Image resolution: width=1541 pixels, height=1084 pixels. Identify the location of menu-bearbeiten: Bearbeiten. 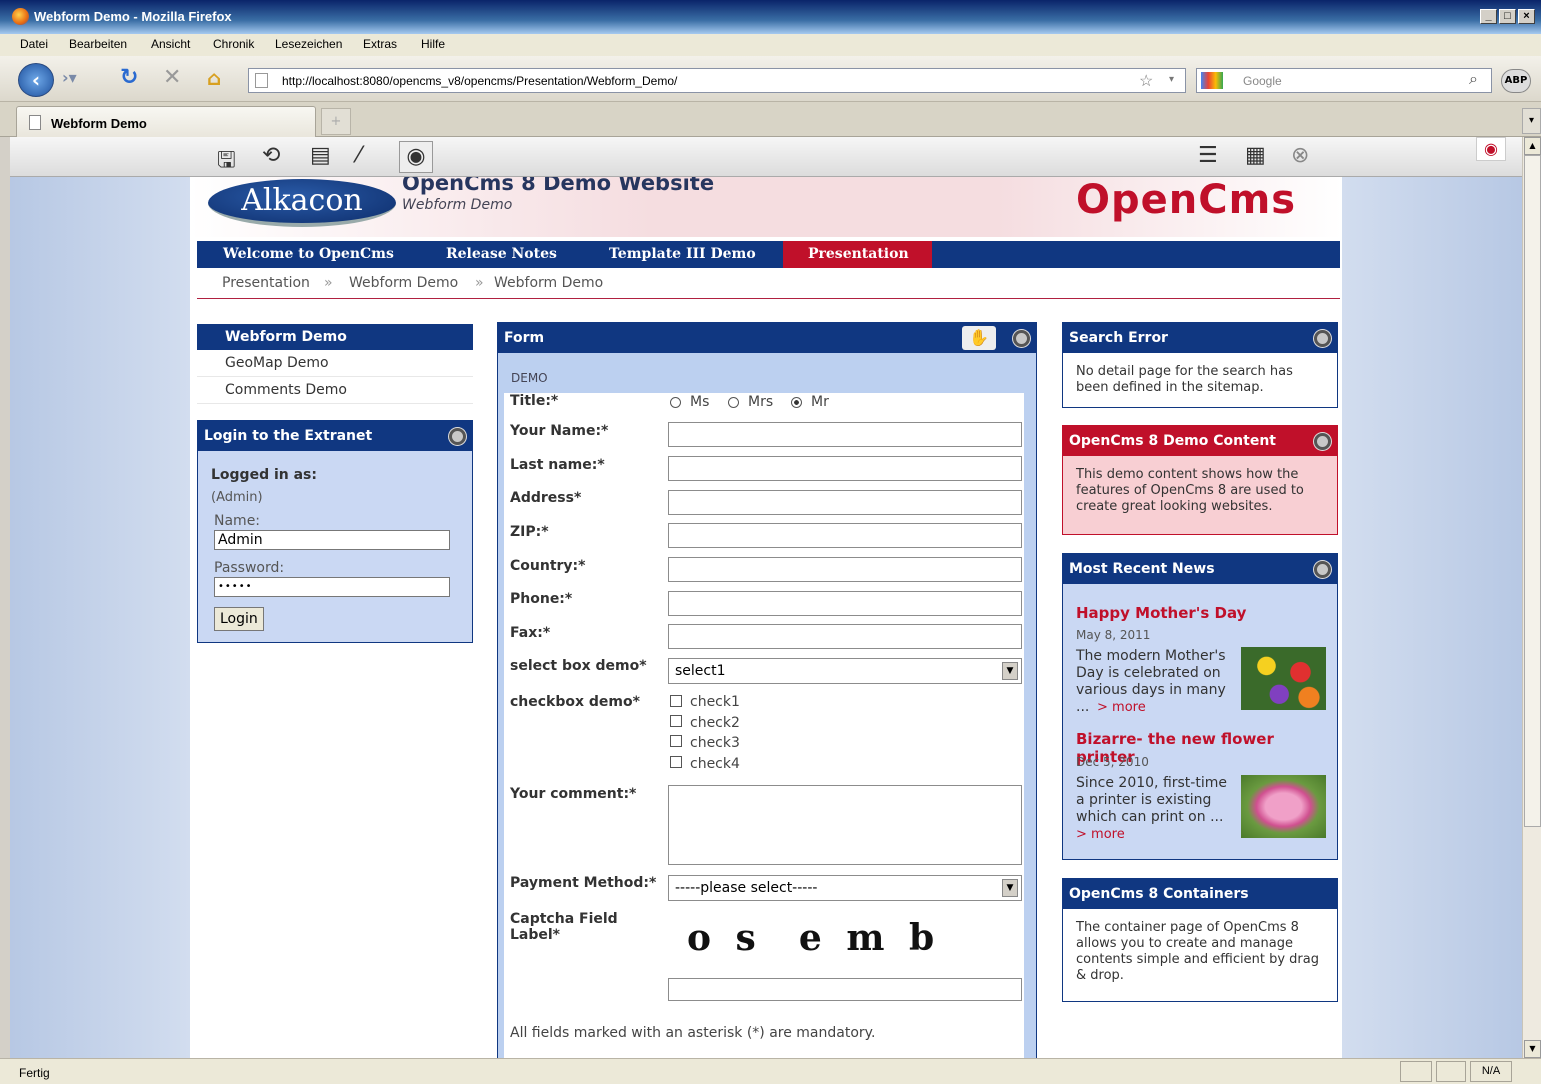
(98, 44).